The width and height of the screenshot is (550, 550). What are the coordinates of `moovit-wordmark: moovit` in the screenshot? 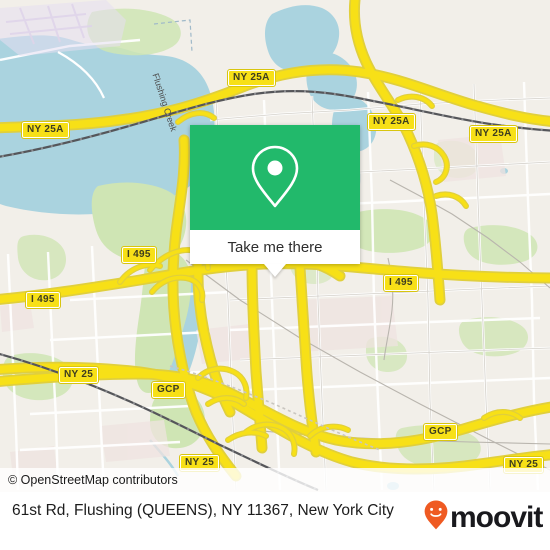 It's located at (496, 517).